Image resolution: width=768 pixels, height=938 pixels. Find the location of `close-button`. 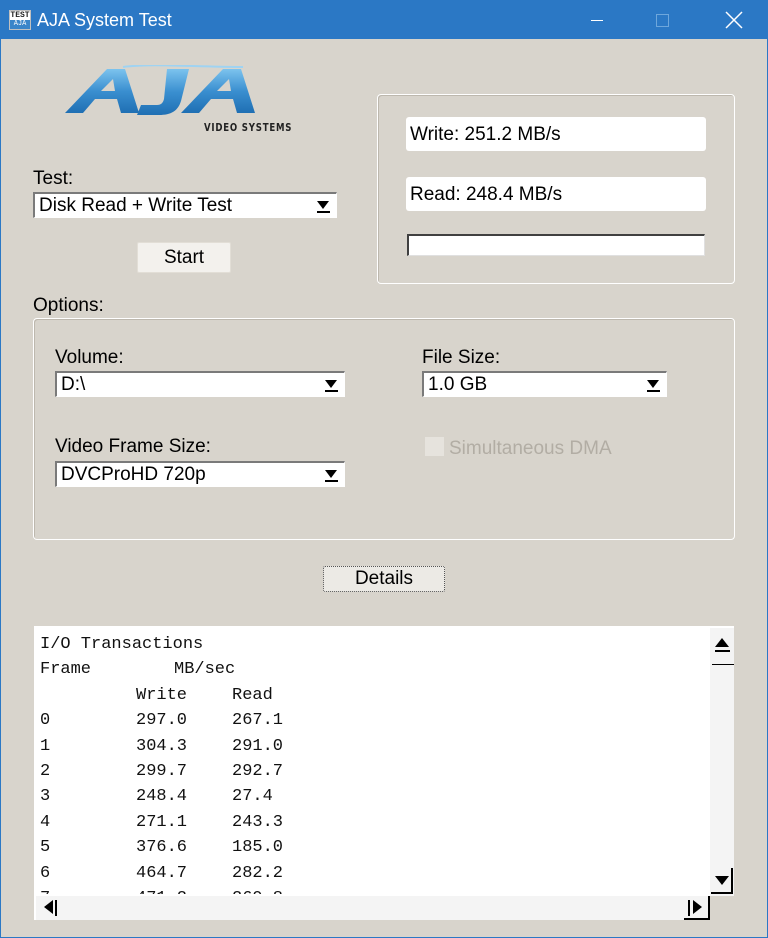

close-button is located at coordinates (734, 20).